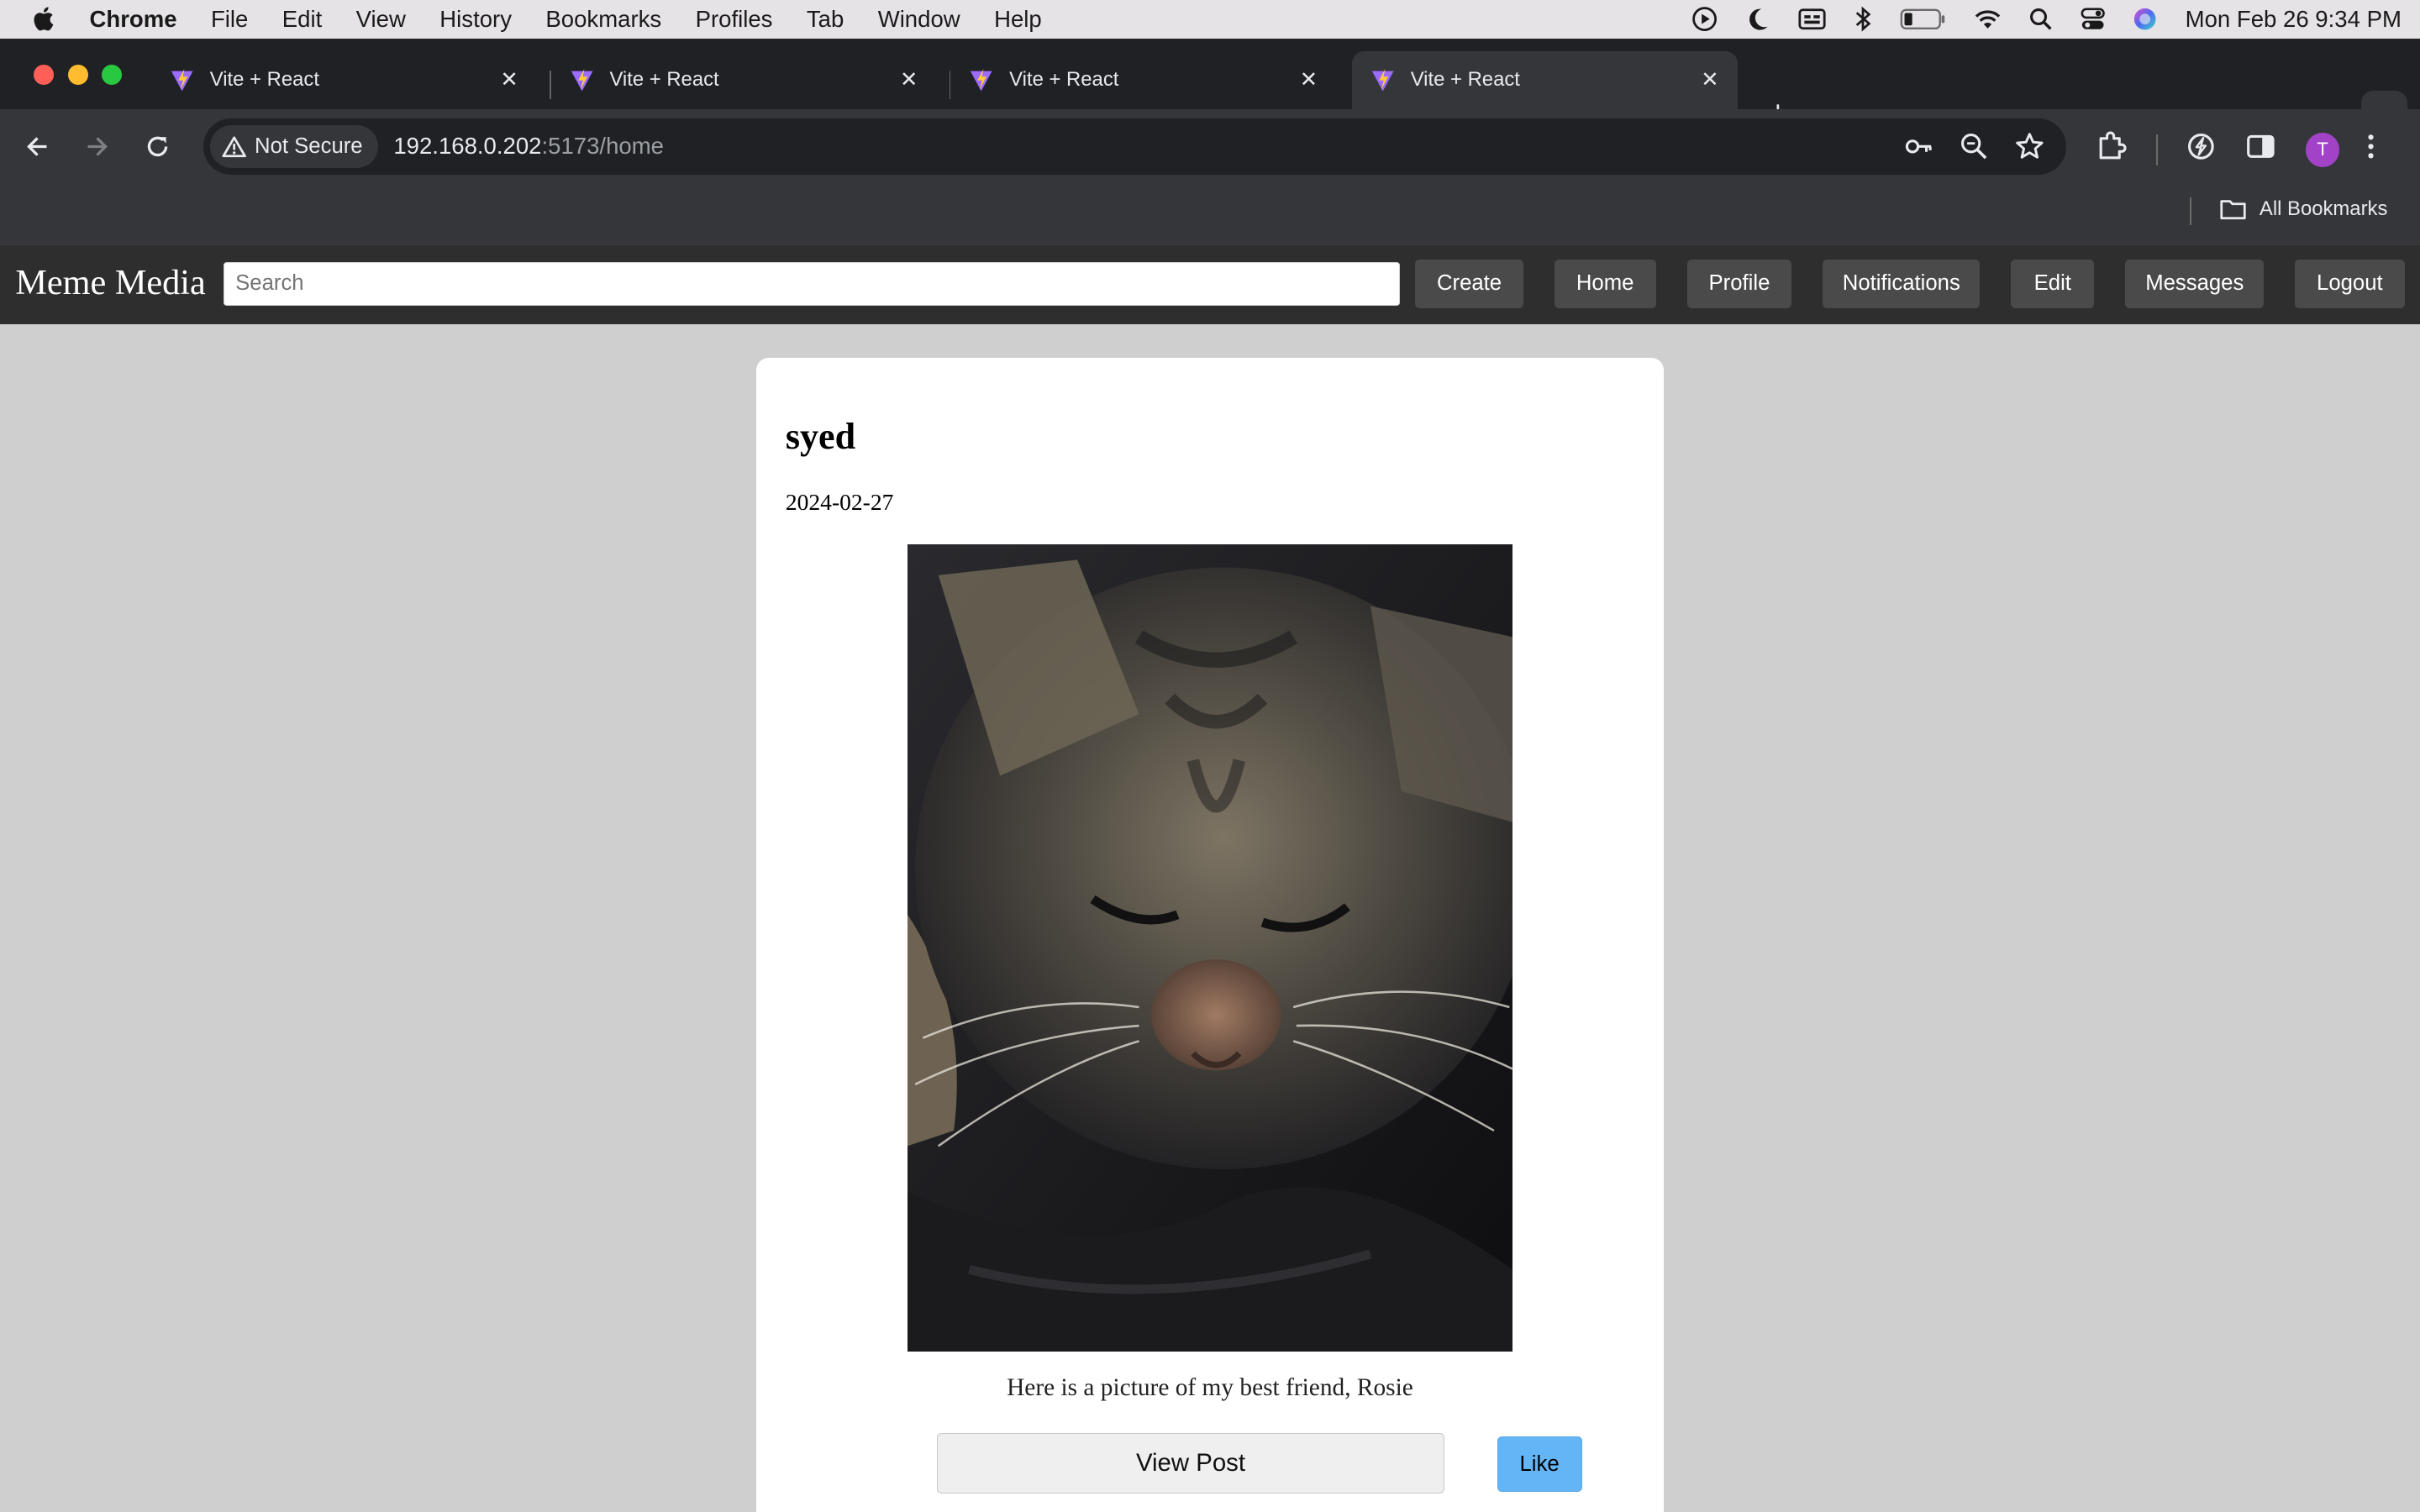  I want to click on address-bar: Not Secure 192.168.0.202:5173/home, so click(1135, 146).